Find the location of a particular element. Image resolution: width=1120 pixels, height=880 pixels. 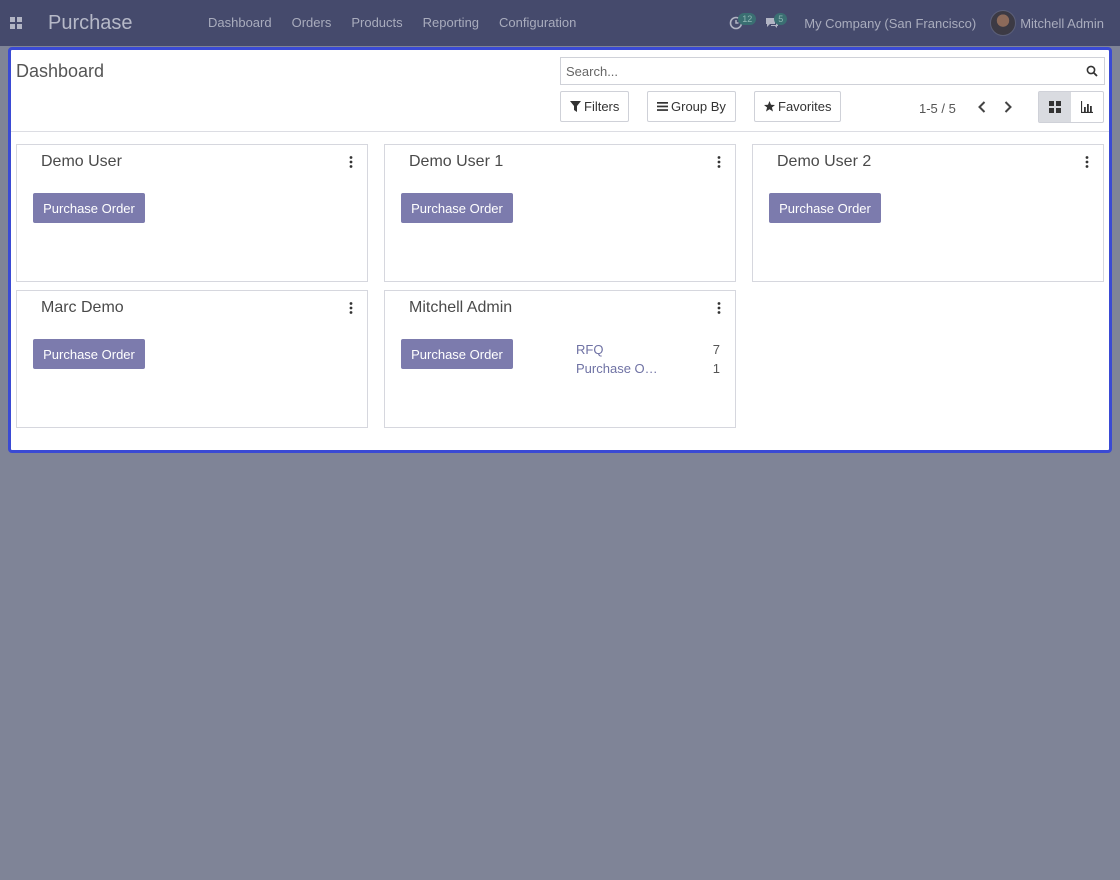

card-stats: RFQ 7 Purchase O… 1 is located at coordinates (648, 359).